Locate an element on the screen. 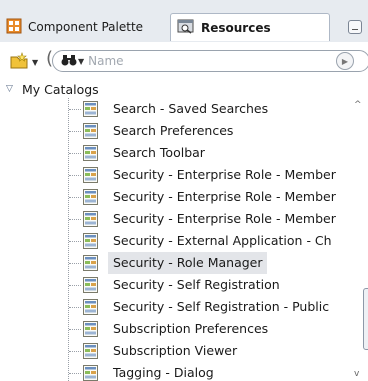 The height and width of the screenshot is (381, 368). component-palette-icon is located at coordinates (14, 27).